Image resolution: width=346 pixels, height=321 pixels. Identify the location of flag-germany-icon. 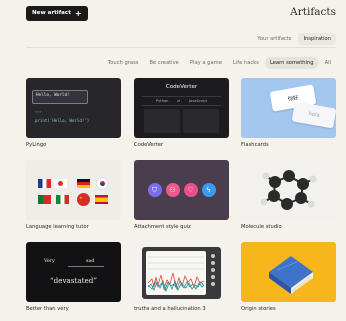
(83, 183).